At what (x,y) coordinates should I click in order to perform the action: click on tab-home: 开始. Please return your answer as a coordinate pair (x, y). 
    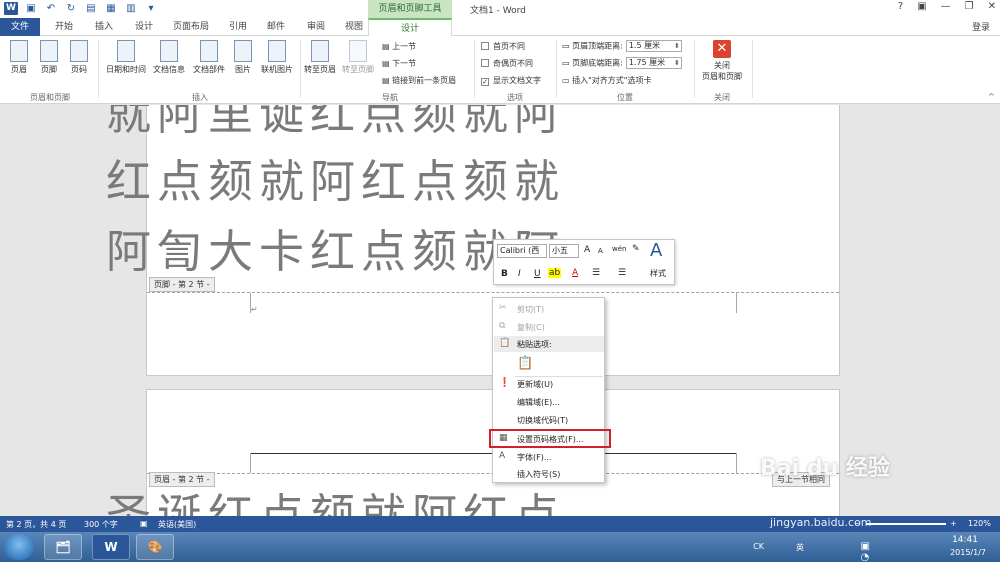
    Looking at the image, I should click on (64, 27).